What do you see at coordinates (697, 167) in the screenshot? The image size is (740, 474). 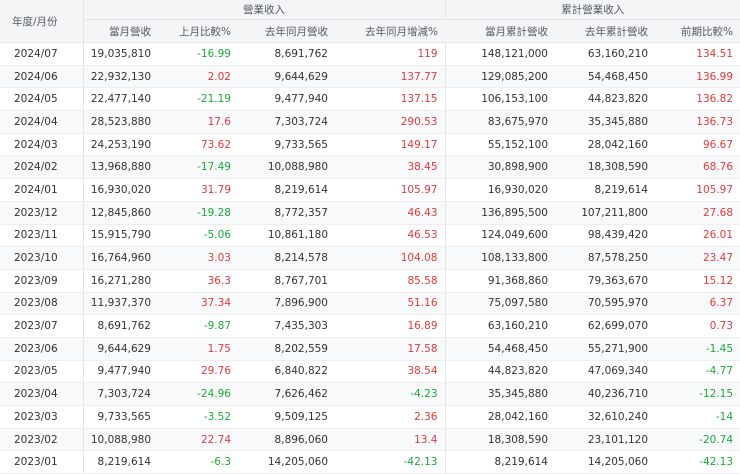 I see `cumulative-change-cell: 68.76` at bounding box center [697, 167].